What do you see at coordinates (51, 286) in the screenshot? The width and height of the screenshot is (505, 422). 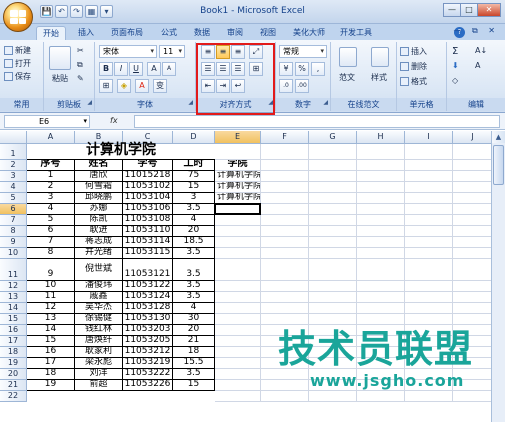 I see `data-cell: 10` at bounding box center [51, 286].